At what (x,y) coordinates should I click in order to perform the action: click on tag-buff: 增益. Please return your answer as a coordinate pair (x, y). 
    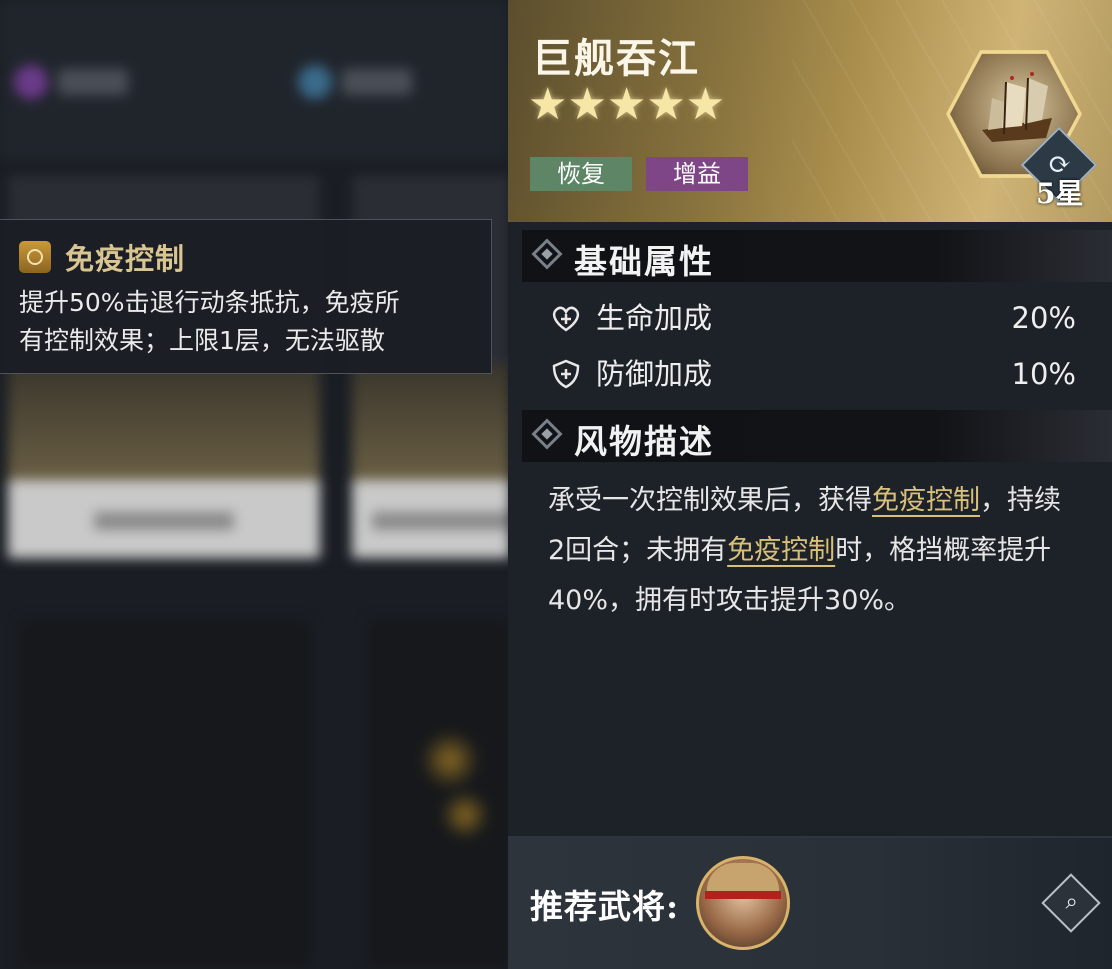
    Looking at the image, I should click on (697, 174).